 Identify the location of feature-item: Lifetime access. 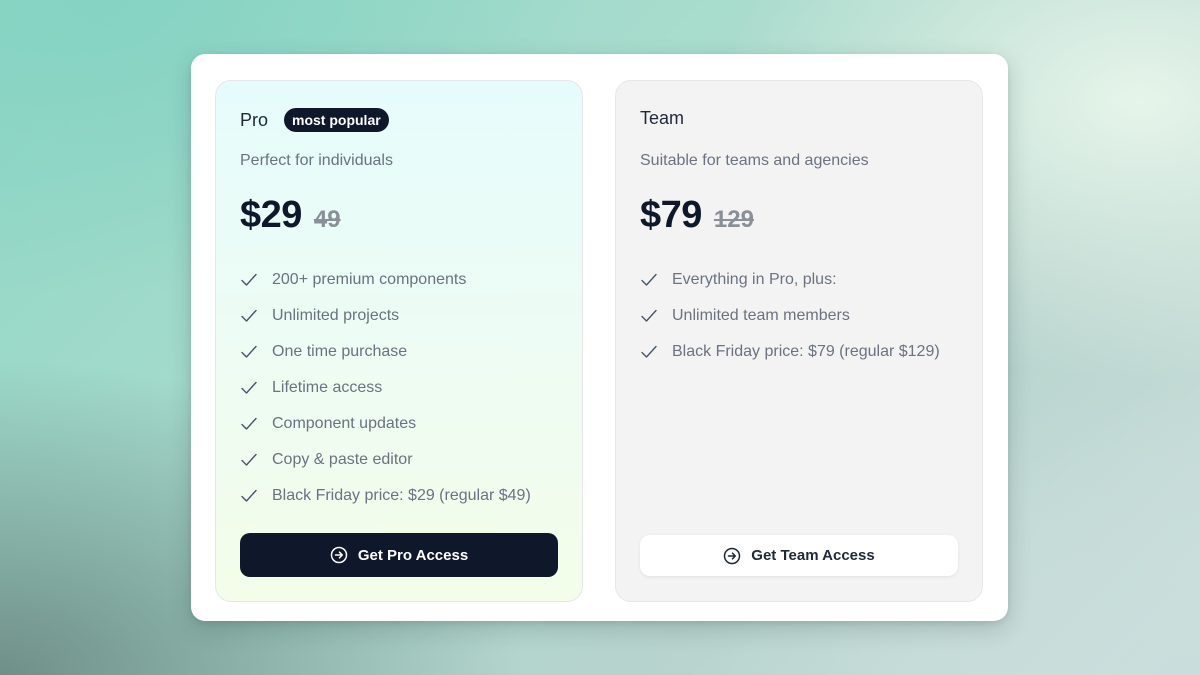
(385, 388).